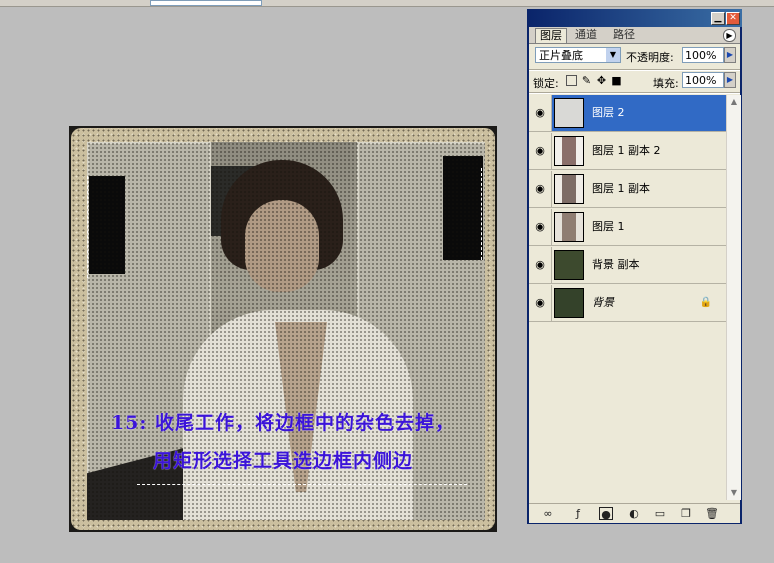 The width and height of the screenshot is (774, 563). I want to click on layer-row: ◉ 图层 1, so click(627, 227).